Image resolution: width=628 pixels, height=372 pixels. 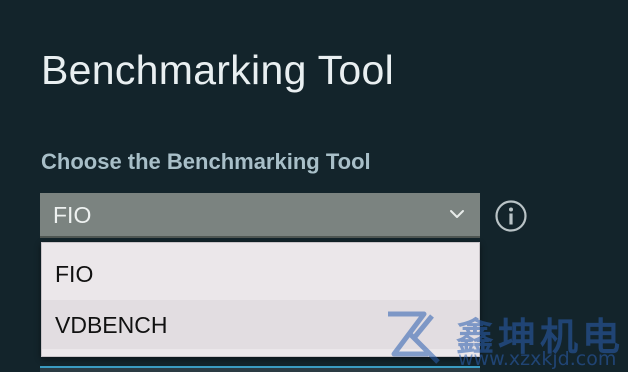 What do you see at coordinates (72, 215) in the screenshot?
I see `select-current-value: FIO` at bounding box center [72, 215].